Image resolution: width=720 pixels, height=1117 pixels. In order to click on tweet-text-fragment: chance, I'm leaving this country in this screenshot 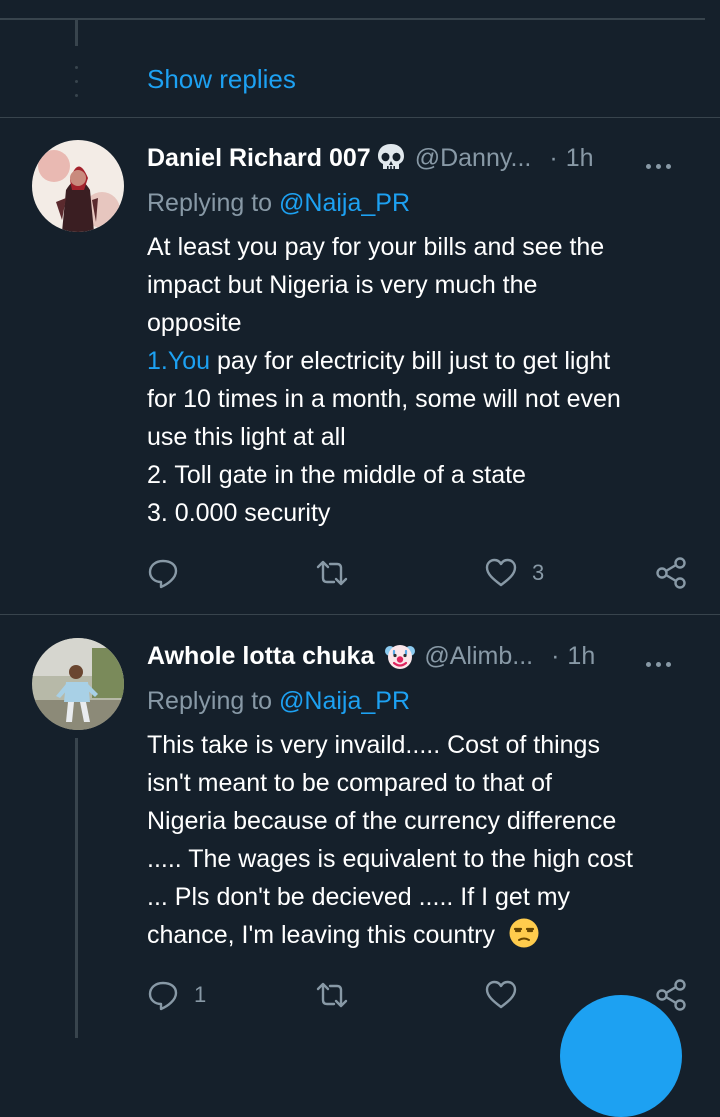, I will do `click(321, 935)`.